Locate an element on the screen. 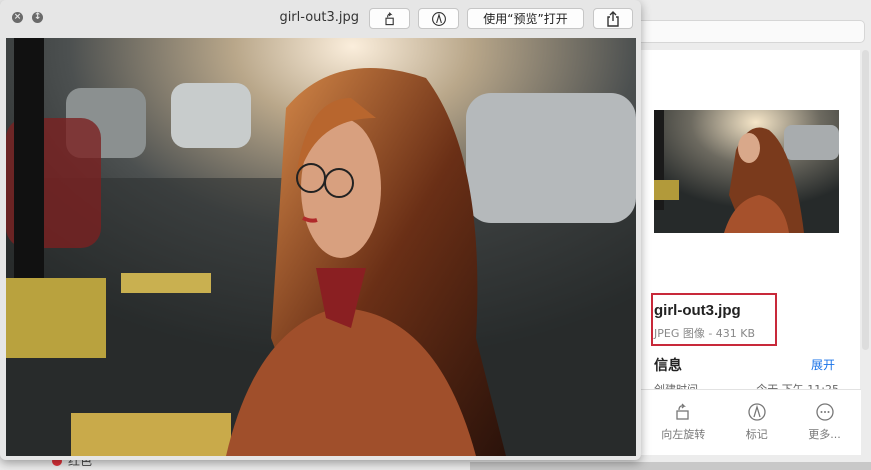 This screenshot has height=470, width=871. window-title: girl-out3.jpg is located at coordinates (319, 17).